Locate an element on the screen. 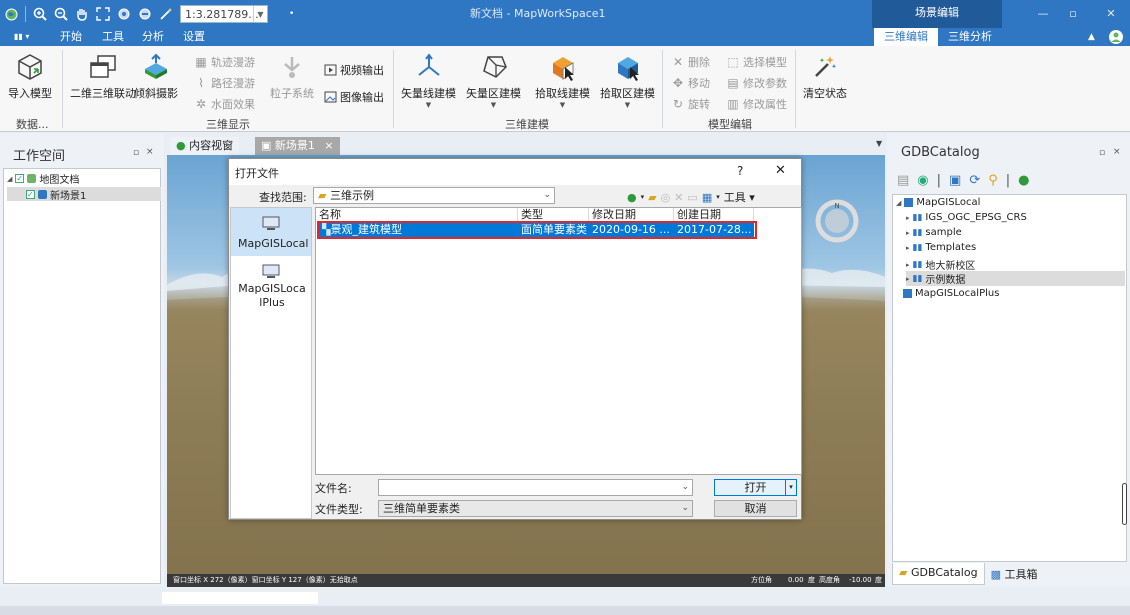 Image resolution: width=1130 pixels, height=615 pixels. checkbox-icon: ✓ is located at coordinates (30, 194).